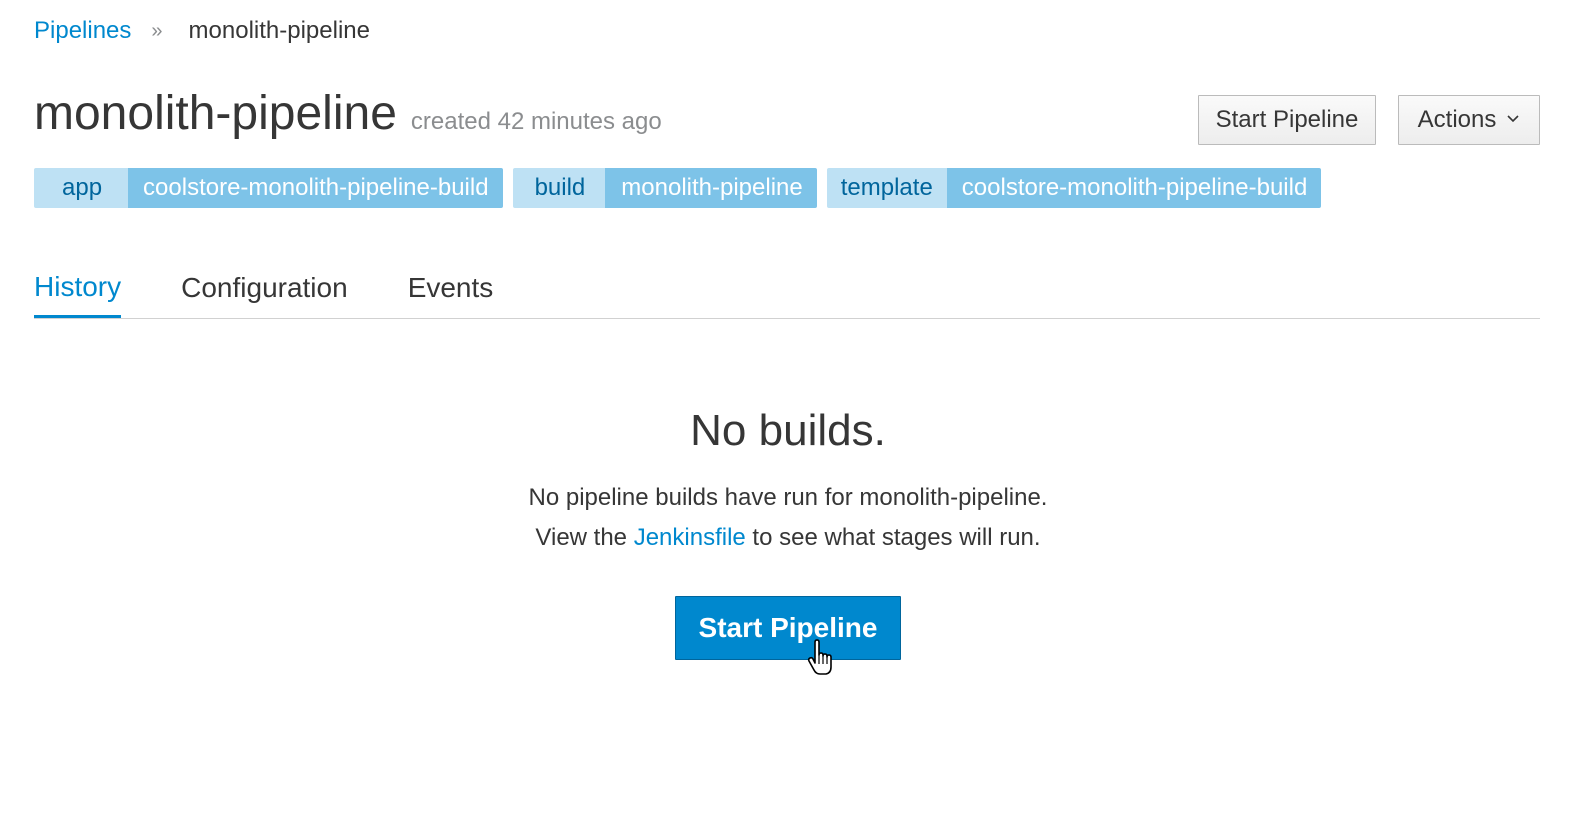  Describe the element at coordinates (886, 188) in the screenshot. I see `label-key: template` at that location.